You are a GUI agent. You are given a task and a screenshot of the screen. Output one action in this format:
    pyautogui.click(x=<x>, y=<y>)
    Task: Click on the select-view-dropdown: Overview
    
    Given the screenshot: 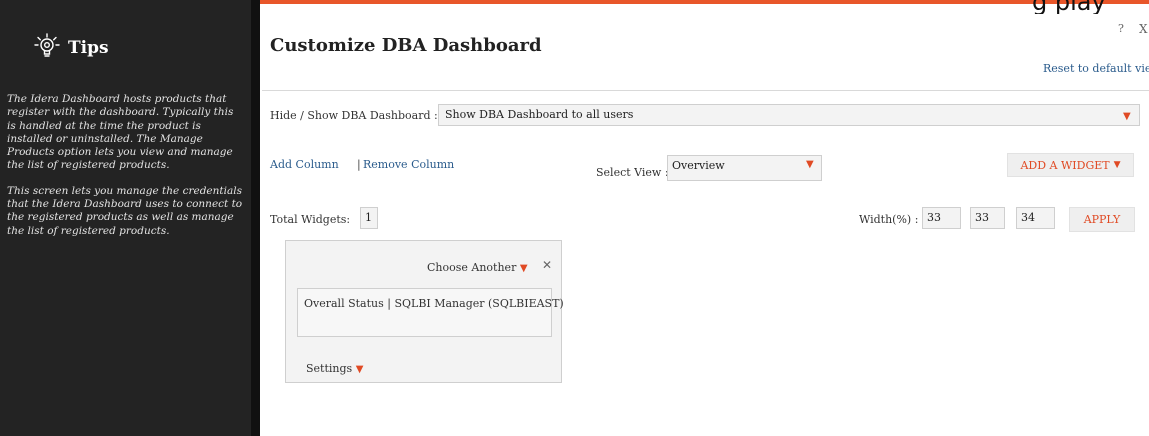 What is the action you would take?
    pyautogui.click(x=744, y=168)
    